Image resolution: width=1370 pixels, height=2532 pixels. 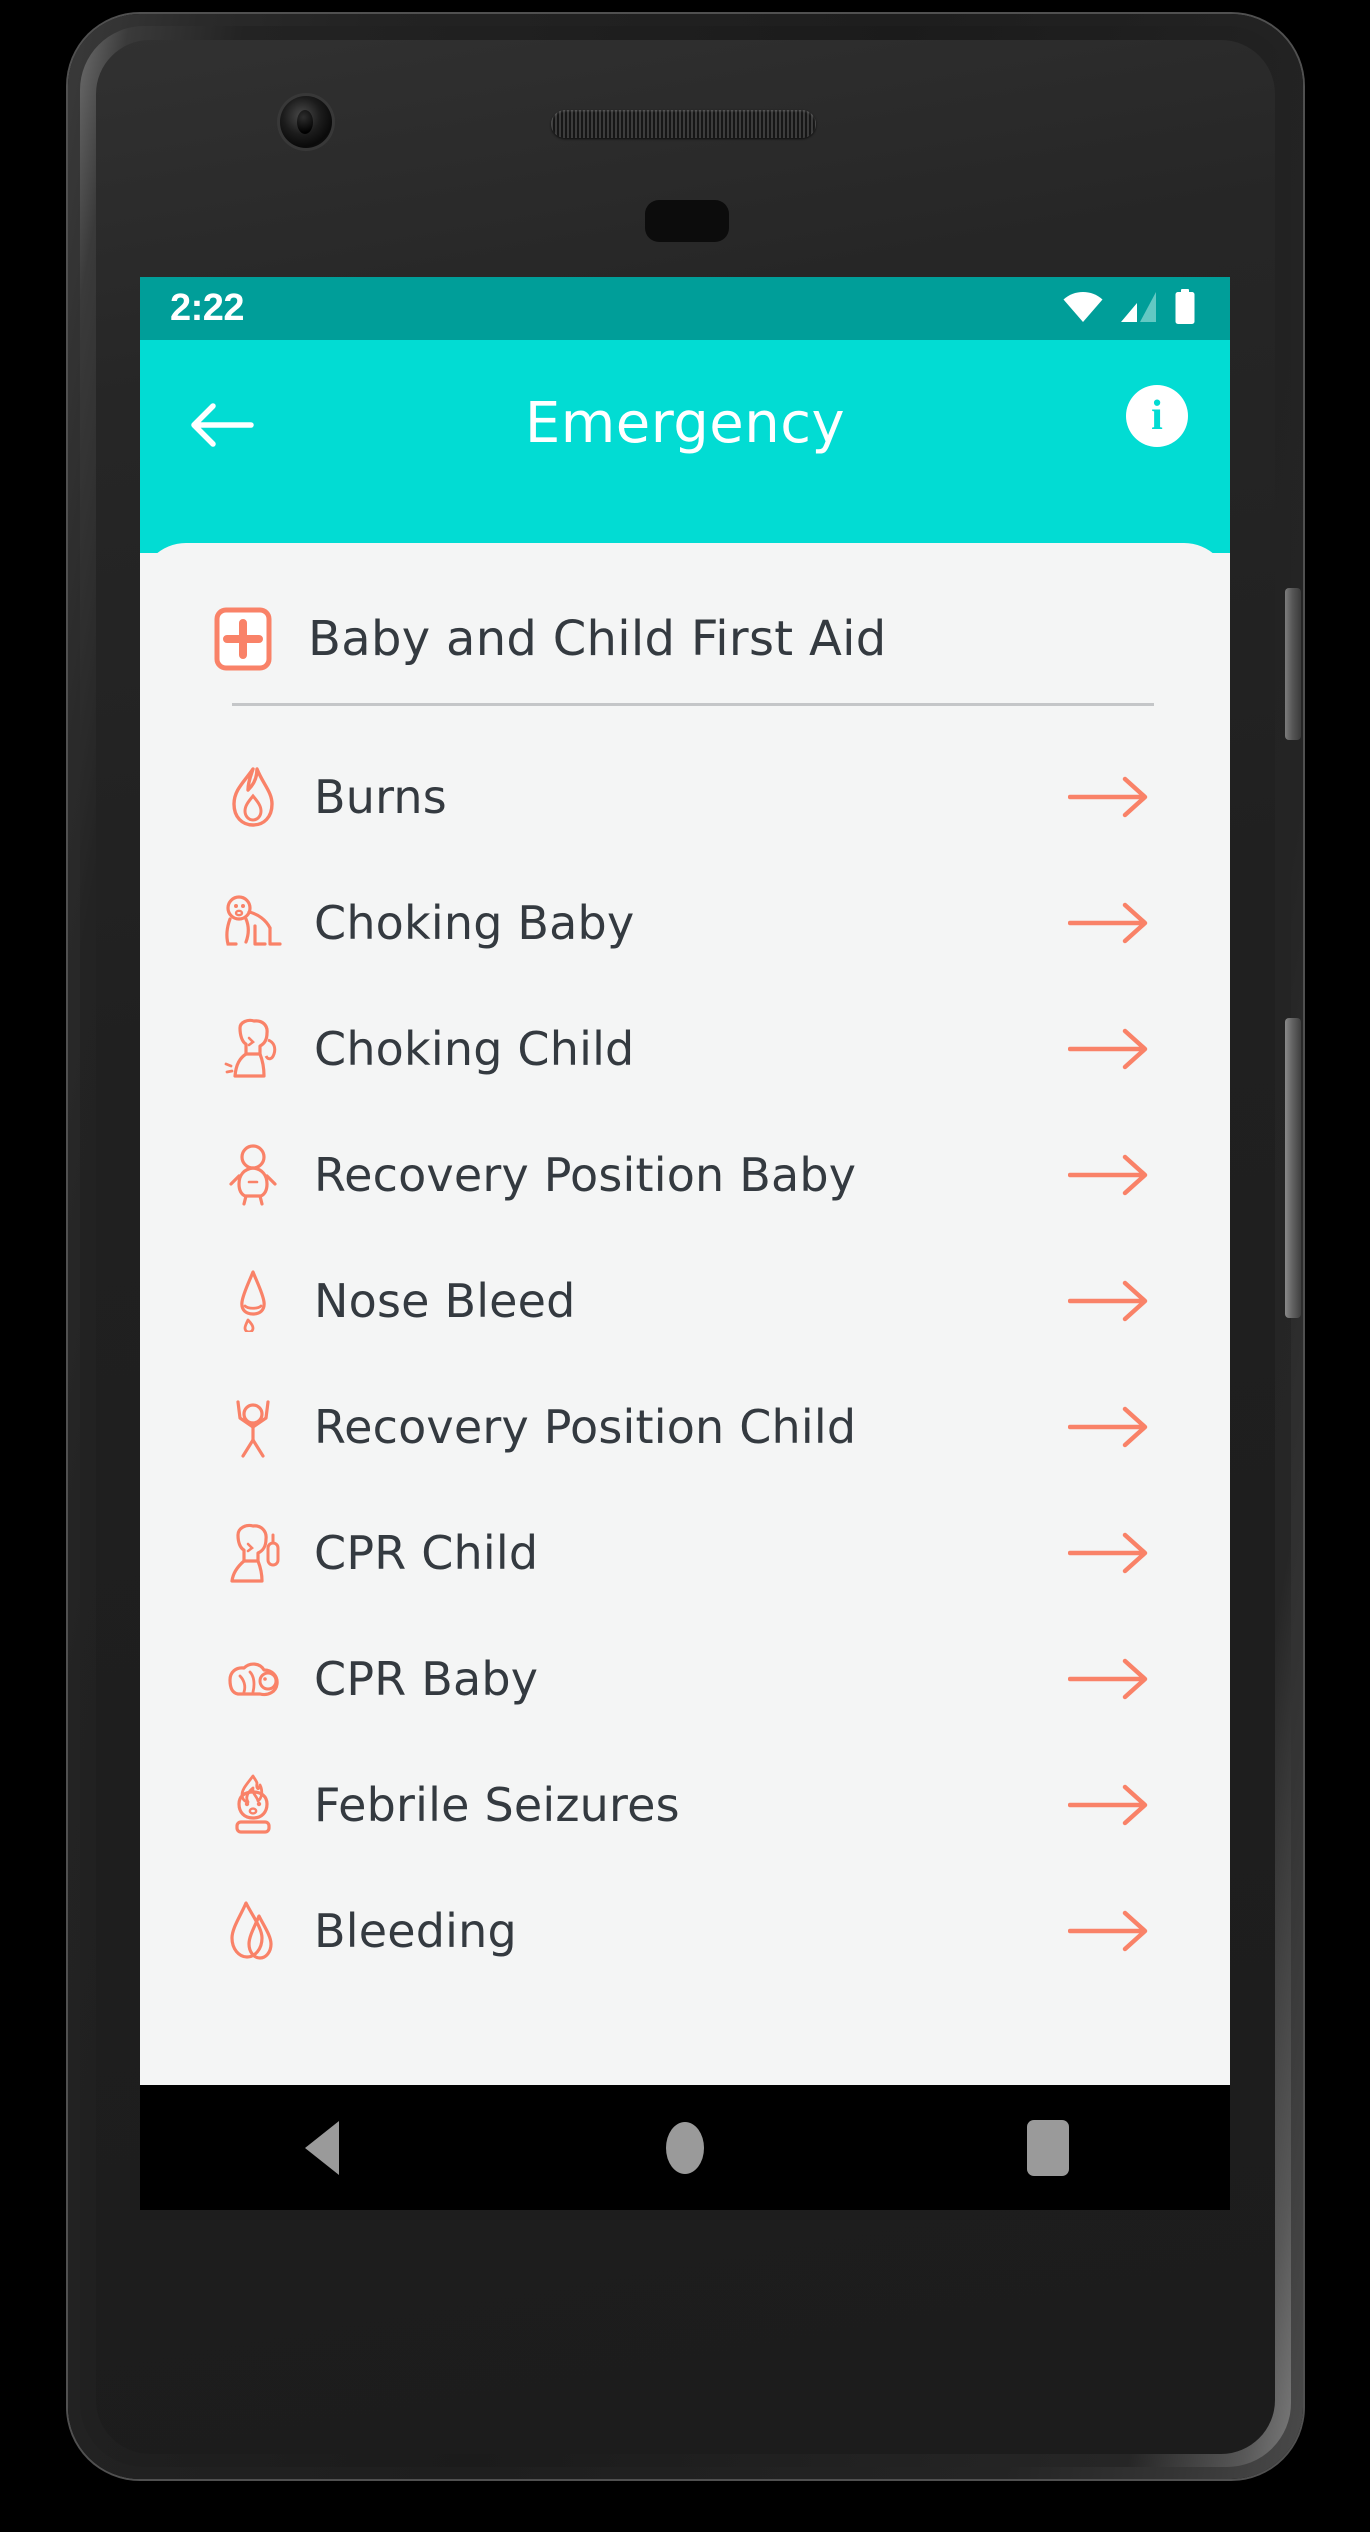 What do you see at coordinates (426, 1679) in the screenshot?
I see `list-item-label: CPR Baby` at bounding box center [426, 1679].